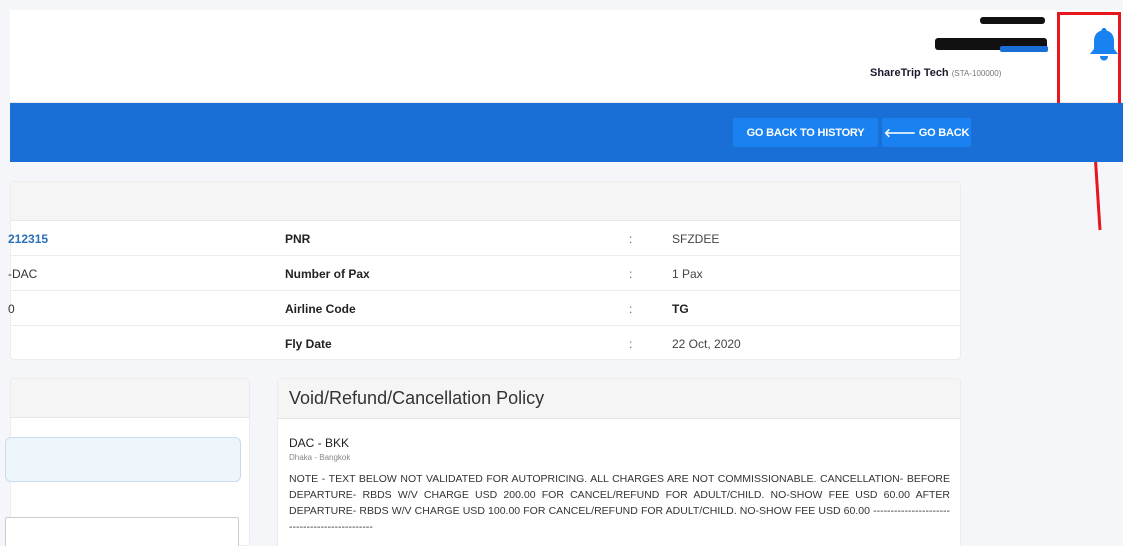 Image resolution: width=1123 pixels, height=546 pixels. Describe the element at coordinates (485, 273) in the screenshot. I see `table-row: -DAC Number of Pax : 1 Pax` at that location.